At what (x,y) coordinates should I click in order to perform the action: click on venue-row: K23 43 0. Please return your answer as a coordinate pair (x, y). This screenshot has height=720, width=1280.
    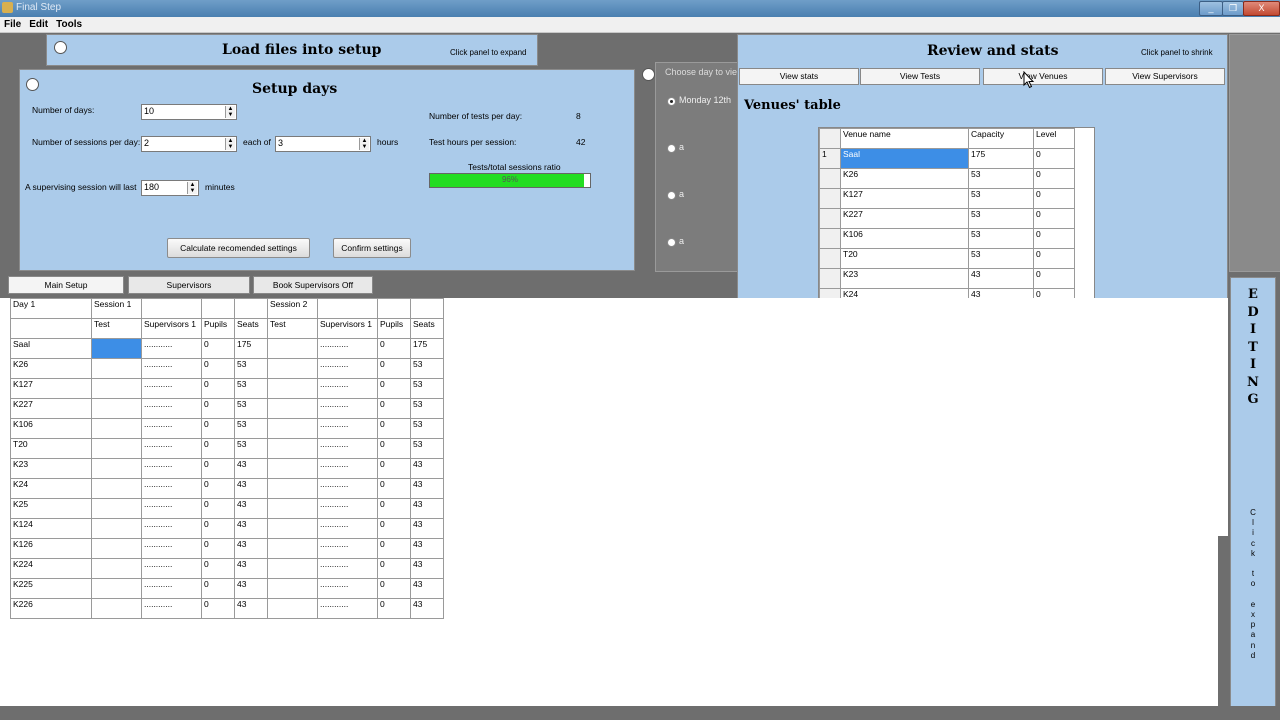
    Looking at the image, I should click on (947, 278).